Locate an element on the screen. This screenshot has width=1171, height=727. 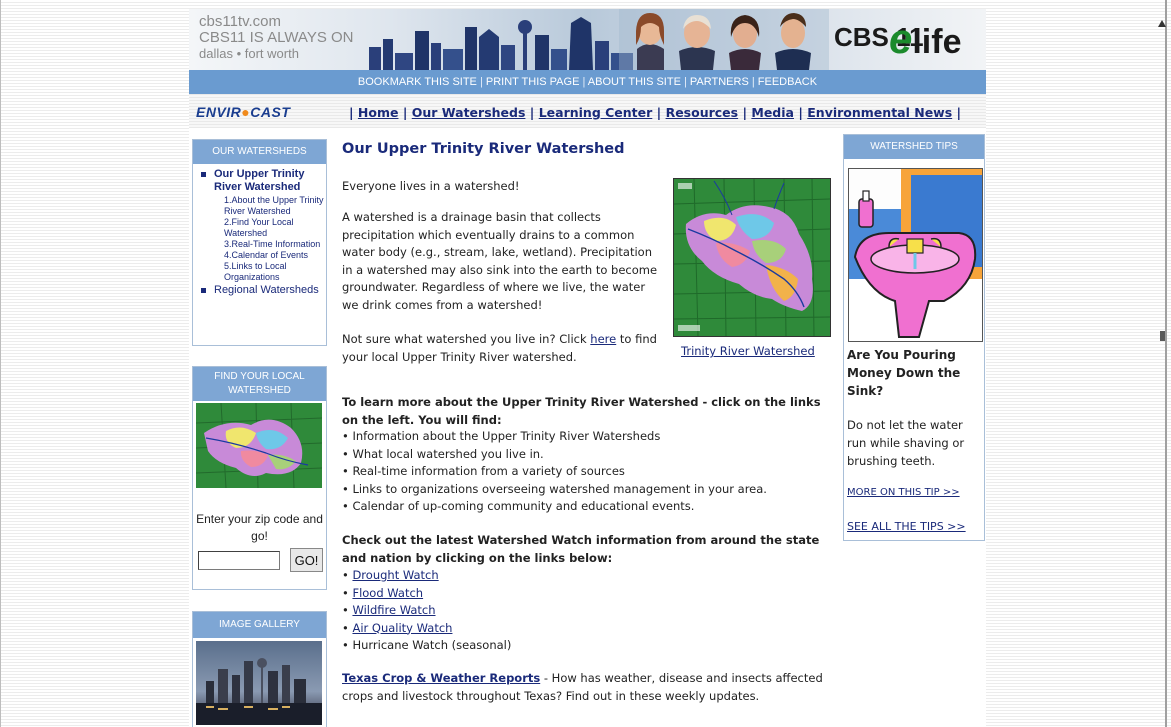
see-all-tips-link: SEE ALL THE TIPS >> is located at coordinates (906, 526).